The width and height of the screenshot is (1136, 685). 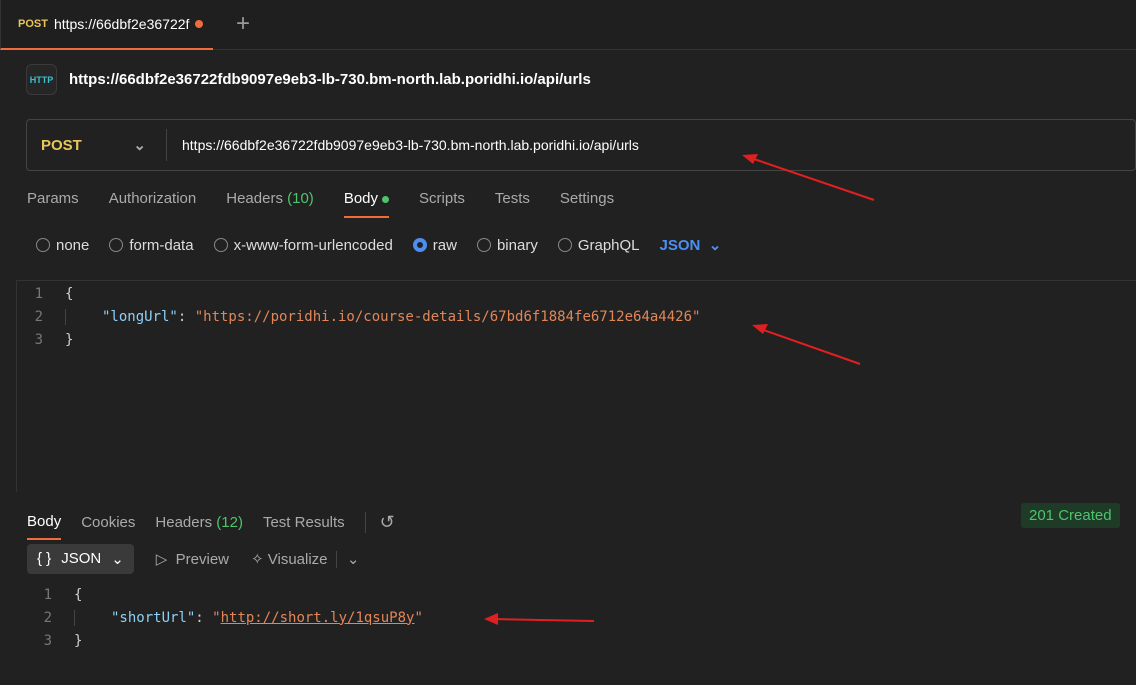 What do you see at coordinates (33, 24) in the screenshot?
I see `tab-method: POST` at bounding box center [33, 24].